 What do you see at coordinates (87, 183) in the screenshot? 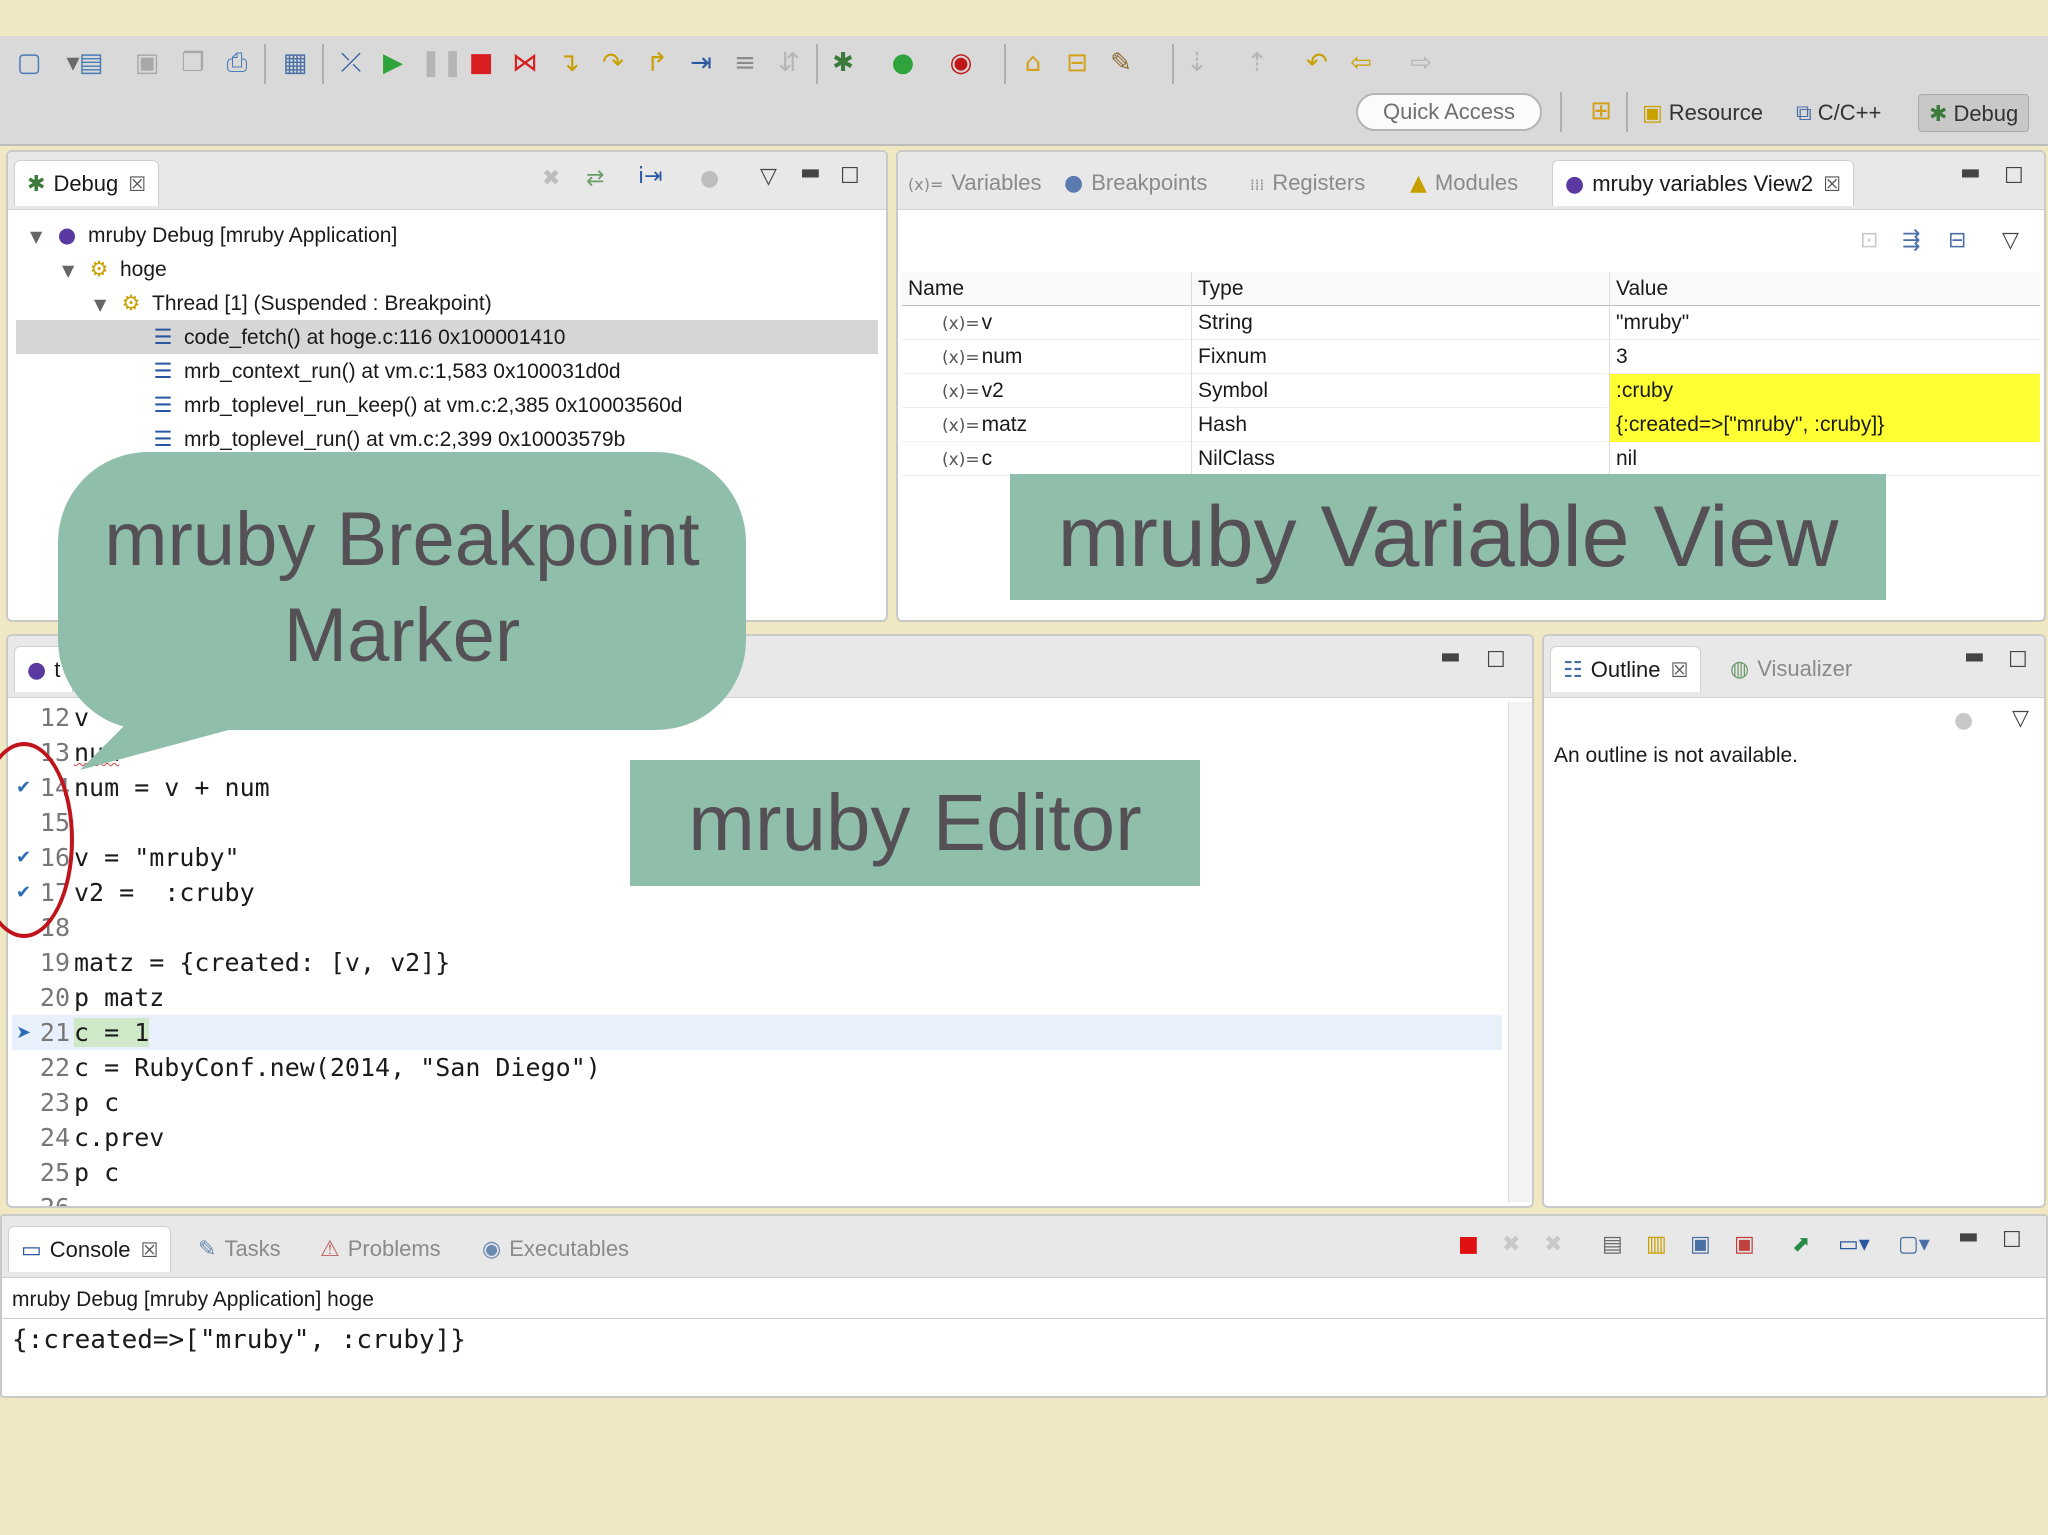
I see `tab-debug: ✱ Debug ☒` at bounding box center [87, 183].